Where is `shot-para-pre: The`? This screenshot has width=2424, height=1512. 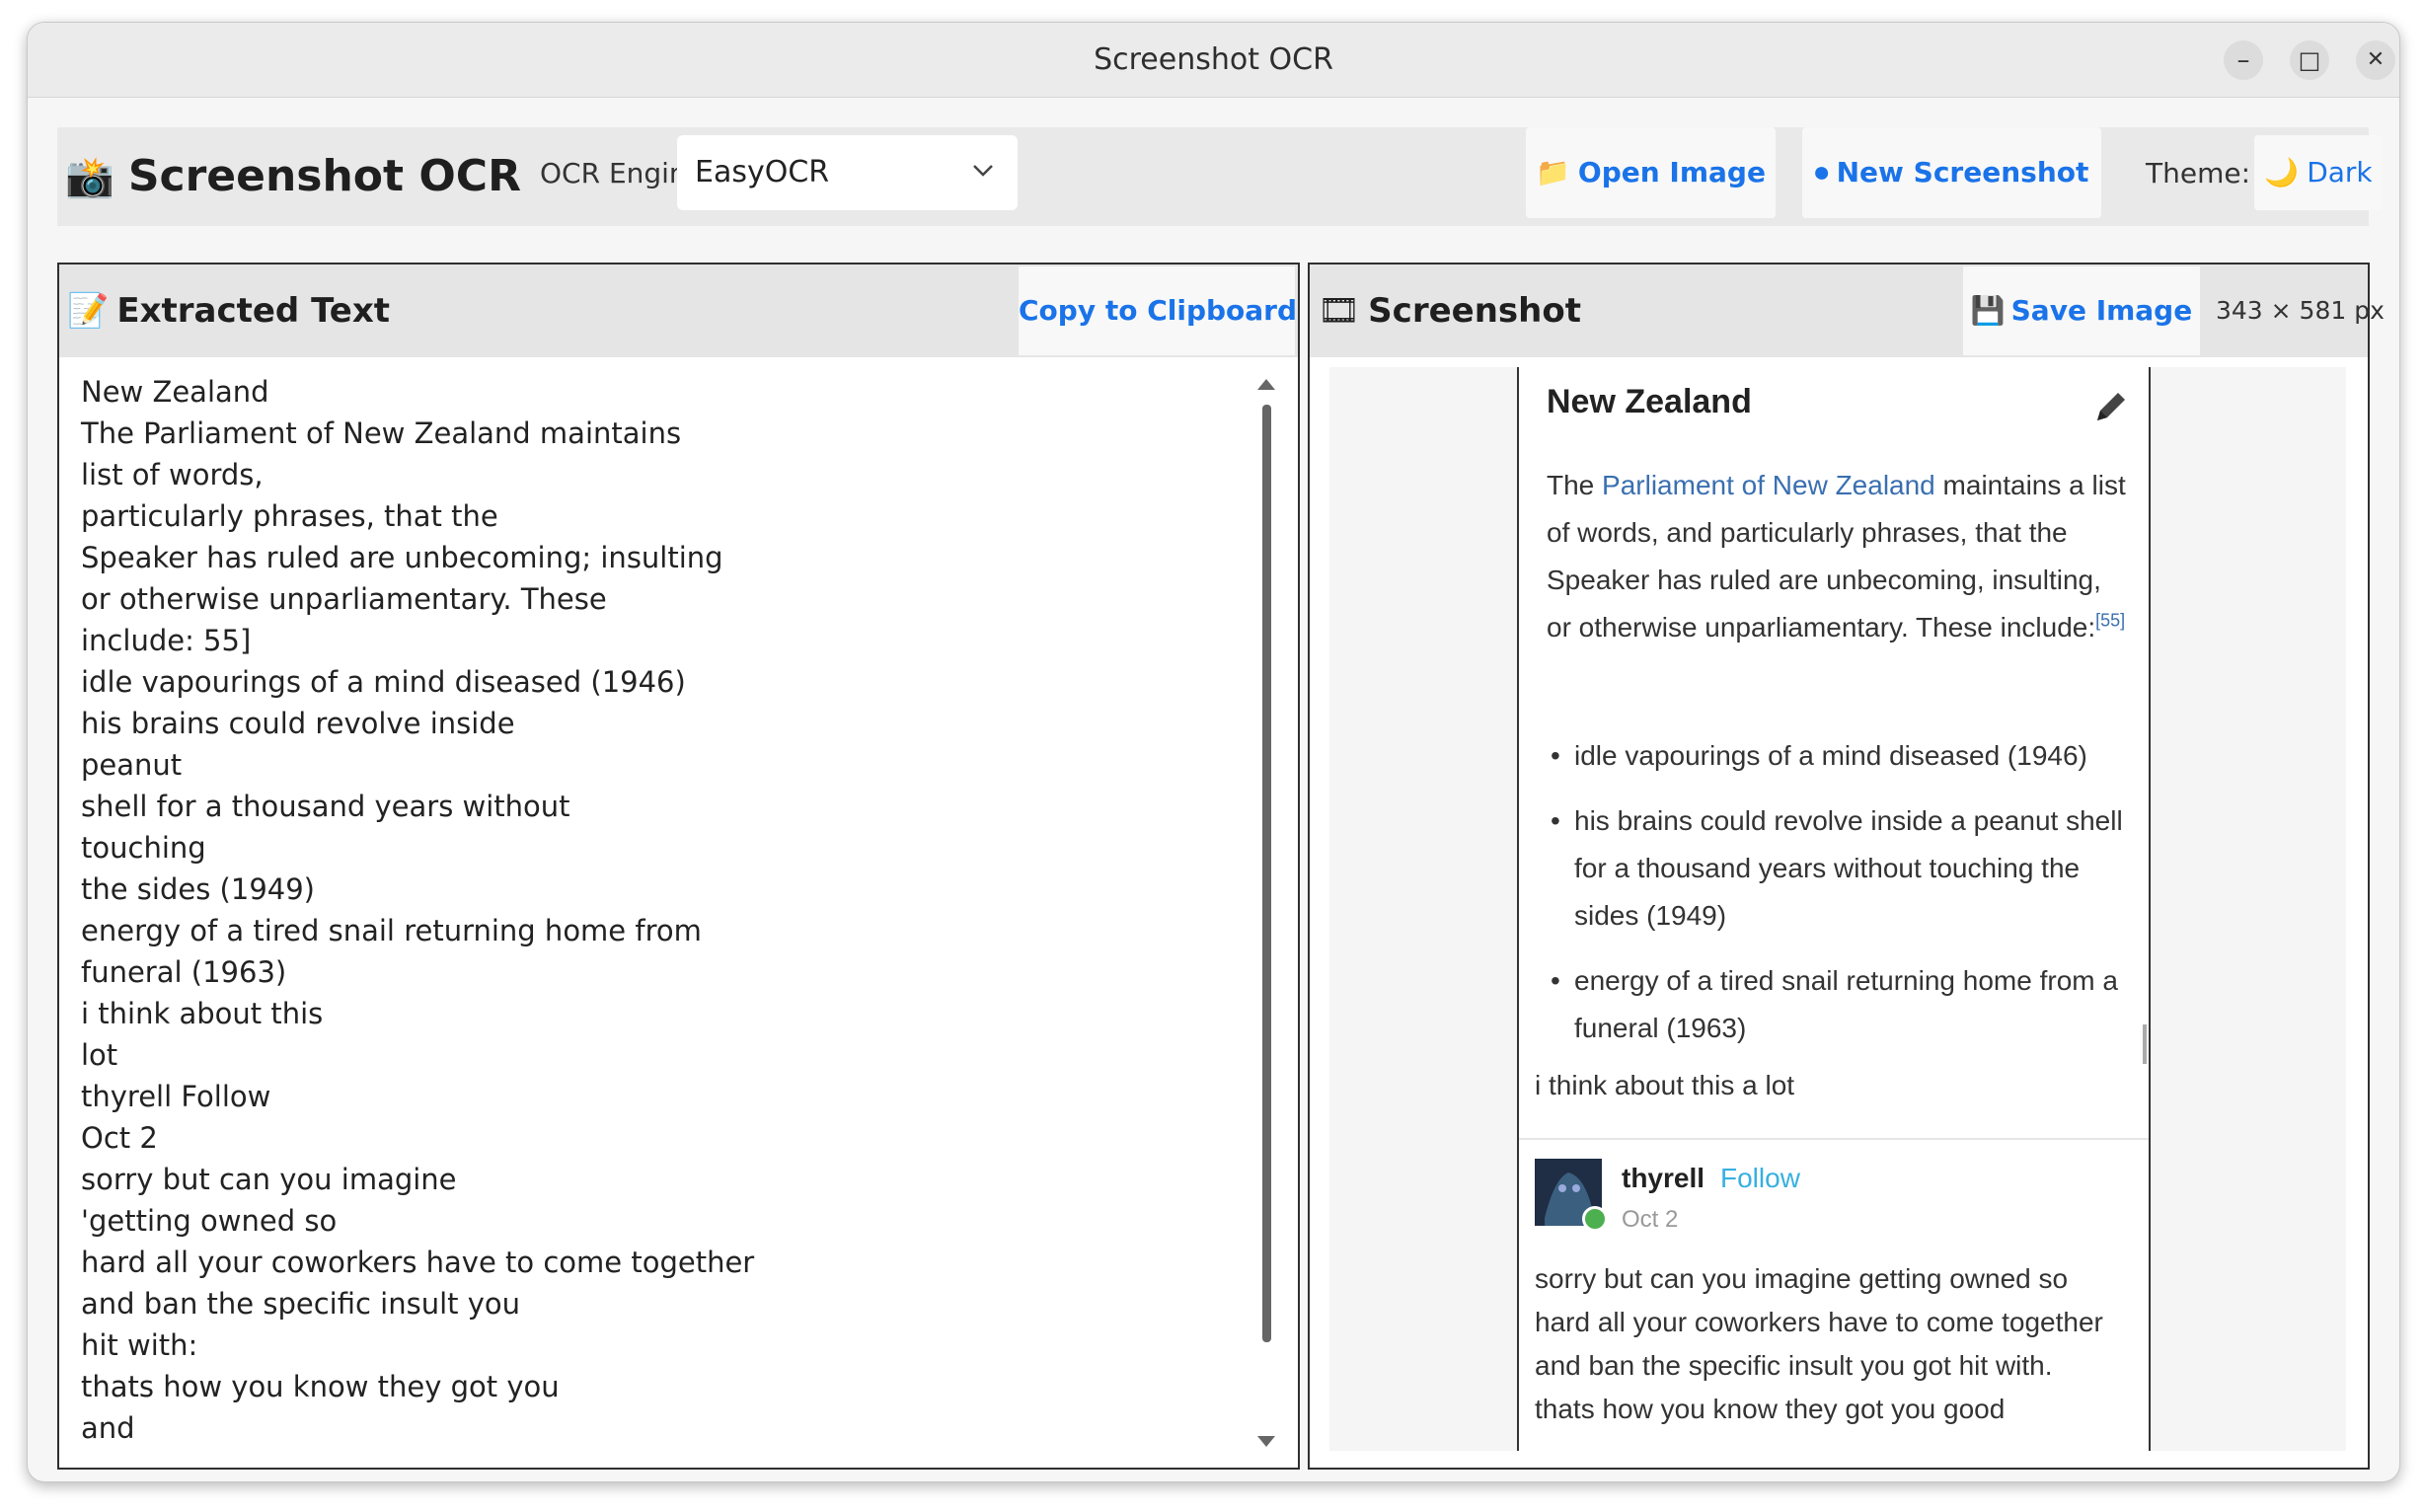 shot-para-pre: The is located at coordinates (1575, 485).